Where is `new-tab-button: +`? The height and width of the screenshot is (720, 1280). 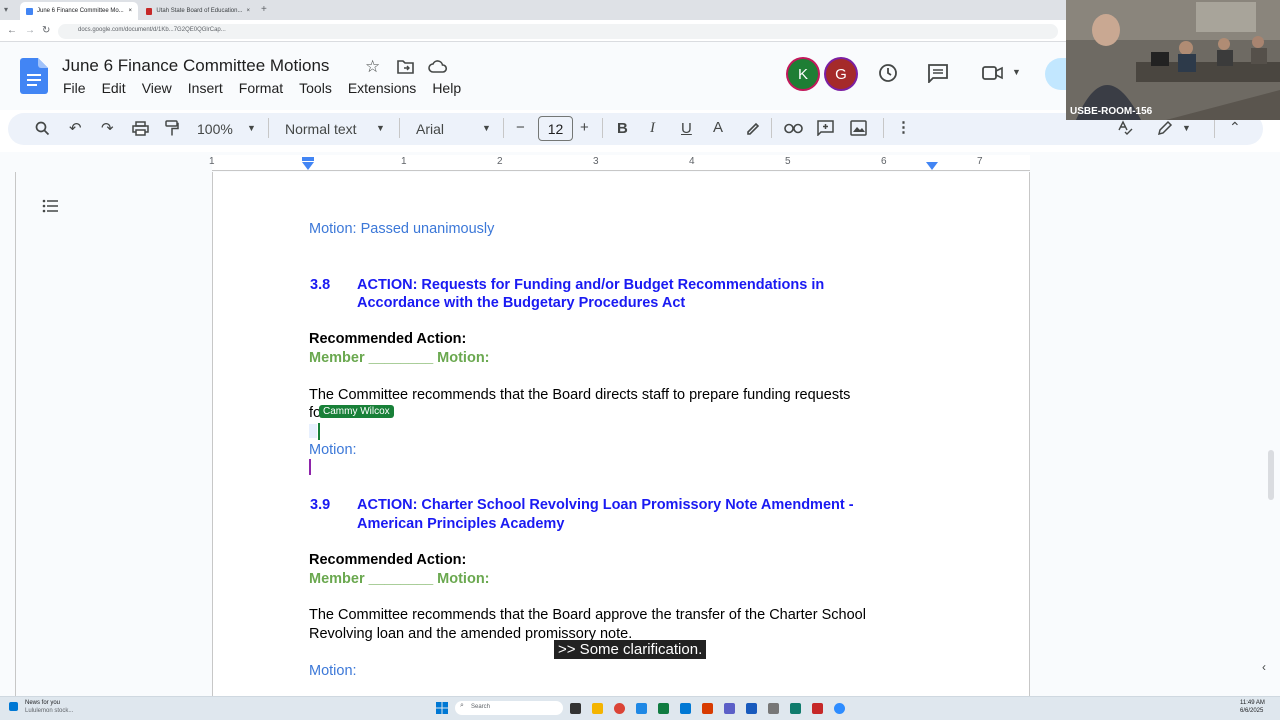
new-tab-button: + is located at coordinates (264, 9).